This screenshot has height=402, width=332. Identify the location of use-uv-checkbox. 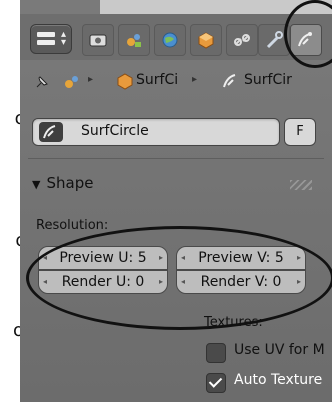
(216, 353).